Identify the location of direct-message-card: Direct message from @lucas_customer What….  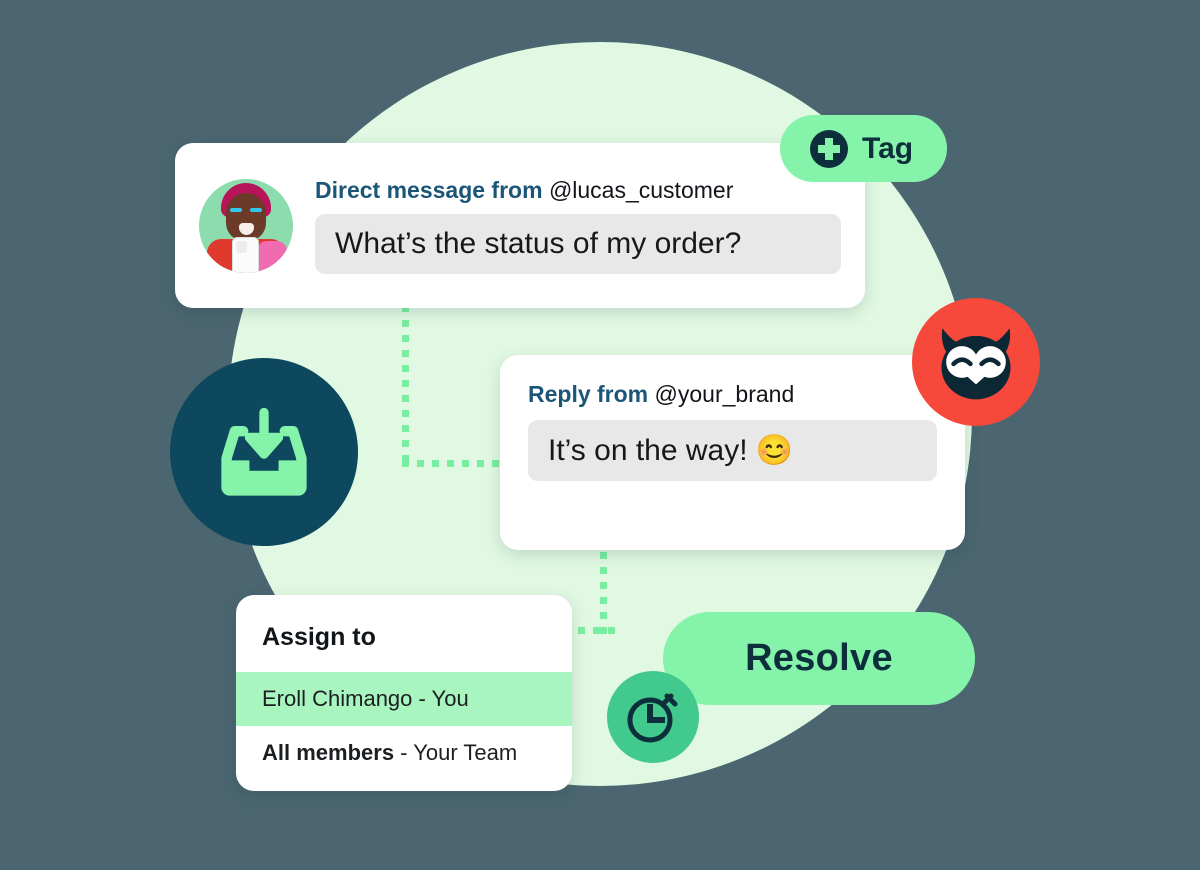
(520, 225).